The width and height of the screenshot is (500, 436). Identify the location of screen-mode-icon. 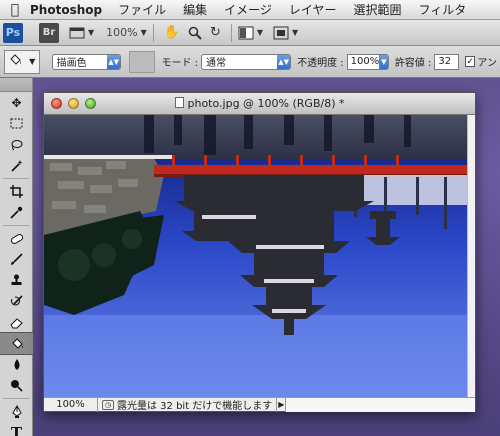
(281, 33).